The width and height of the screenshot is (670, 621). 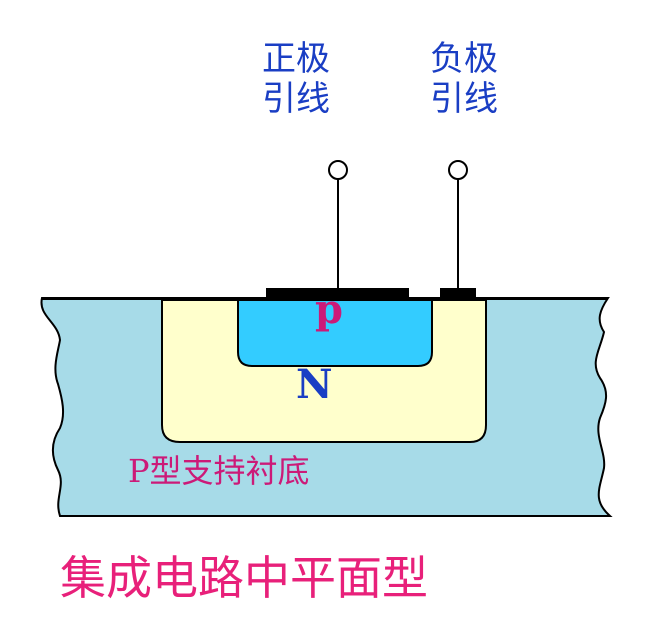 What do you see at coordinates (464, 99) in the screenshot?
I see `negative-lead-label-line2: 引线` at bounding box center [464, 99].